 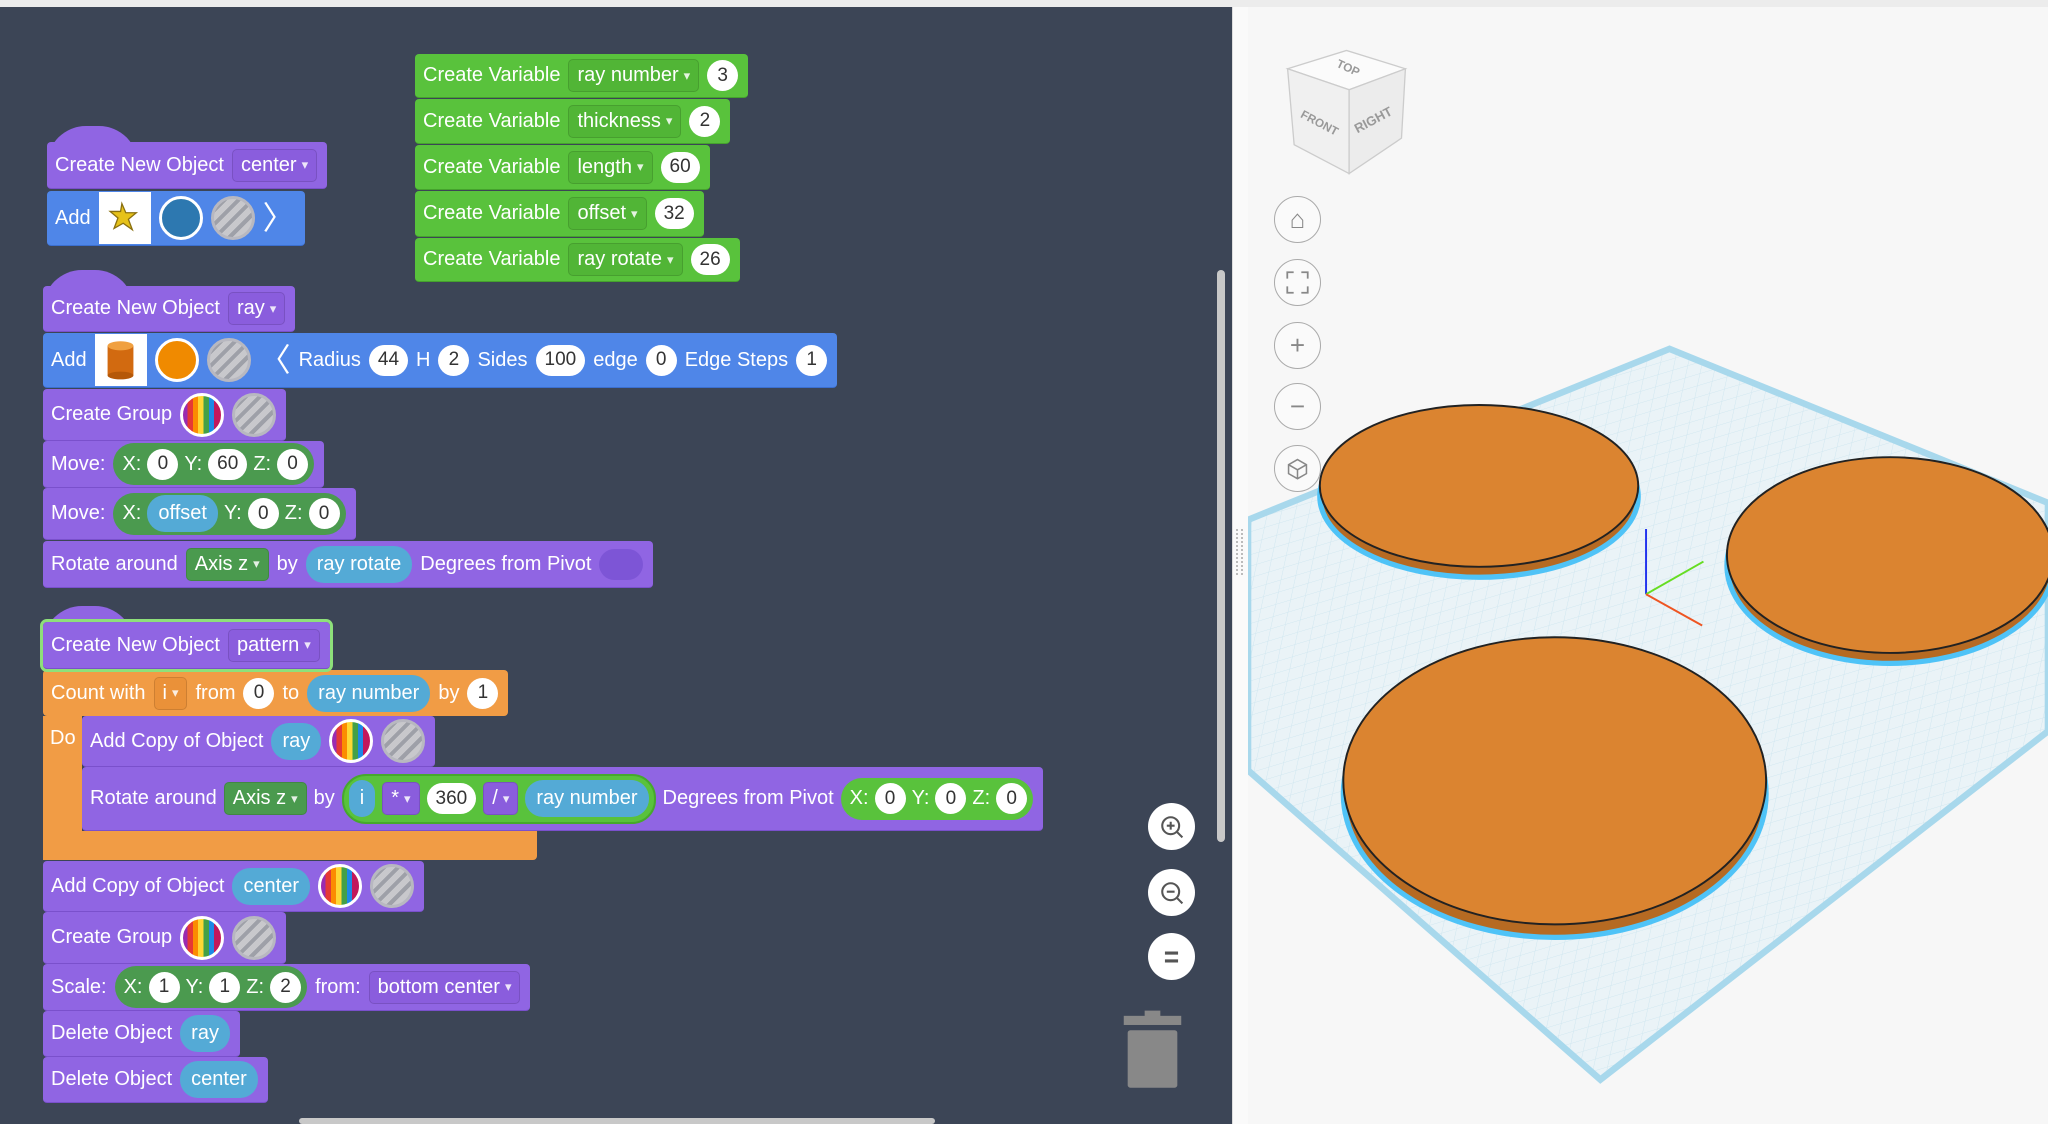 I want to click on math-expression: i * 360 / ray number, so click(x=498, y=798).